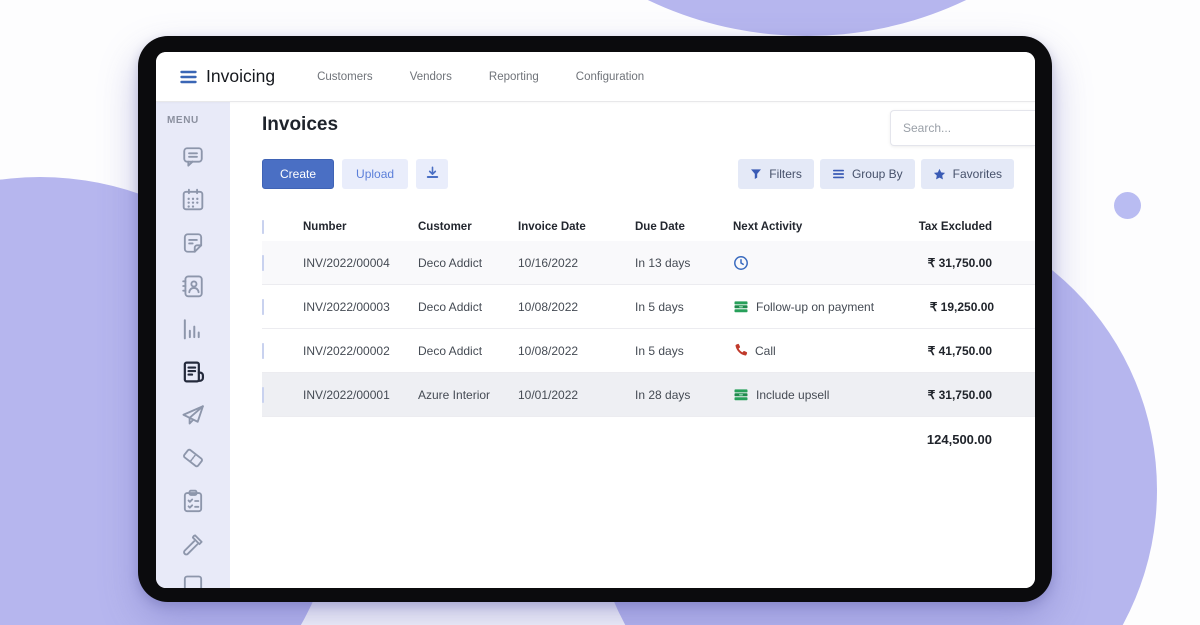 Image resolution: width=1200 pixels, height=625 pixels. Describe the element at coordinates (193, 243) in the screenshot. I see `notes-icon` at that location.